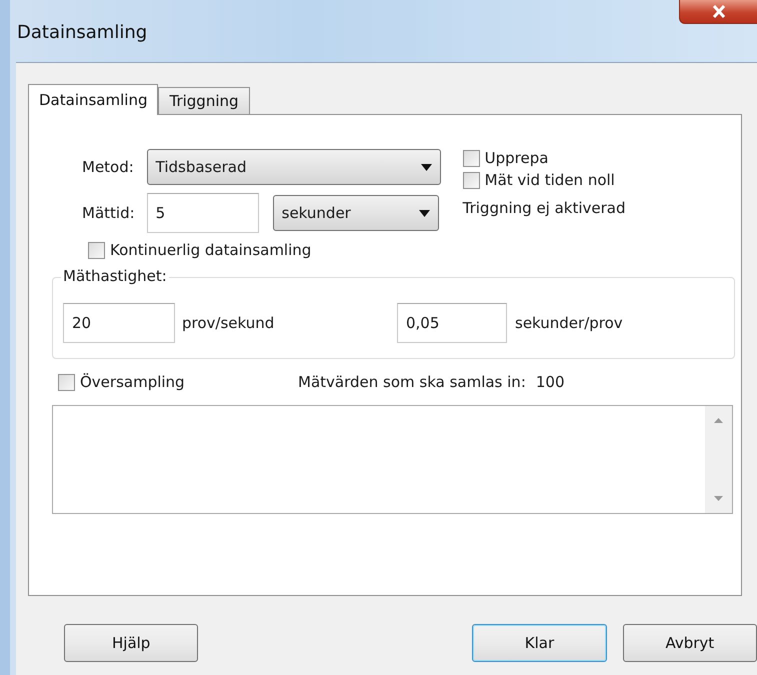 This screenshot has height=675, width=757. What do you see at coordinates (544, 180) in the screenshot?
I see `checkbox-label: Mät vid tiden noll` at bounding box center [544, 180].